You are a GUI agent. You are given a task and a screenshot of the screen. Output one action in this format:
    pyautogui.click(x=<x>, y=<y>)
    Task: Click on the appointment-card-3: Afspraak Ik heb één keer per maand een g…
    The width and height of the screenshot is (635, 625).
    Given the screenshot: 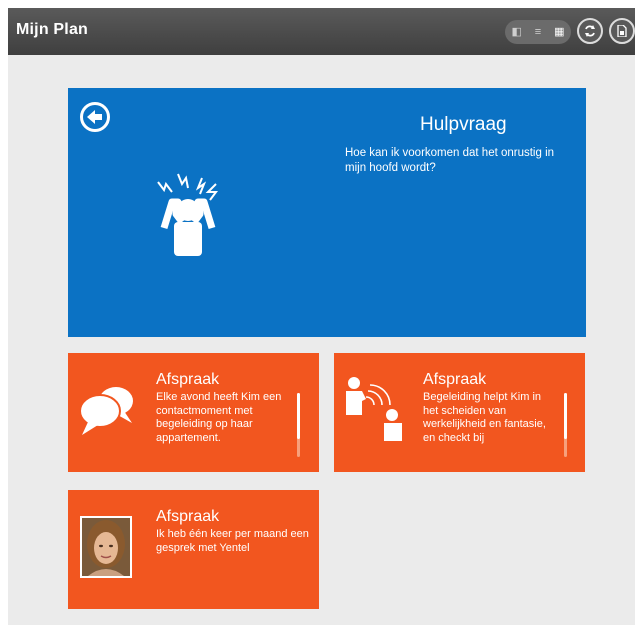 What is the action you would take?
    pyautogui.click(x=193, y=549)
    